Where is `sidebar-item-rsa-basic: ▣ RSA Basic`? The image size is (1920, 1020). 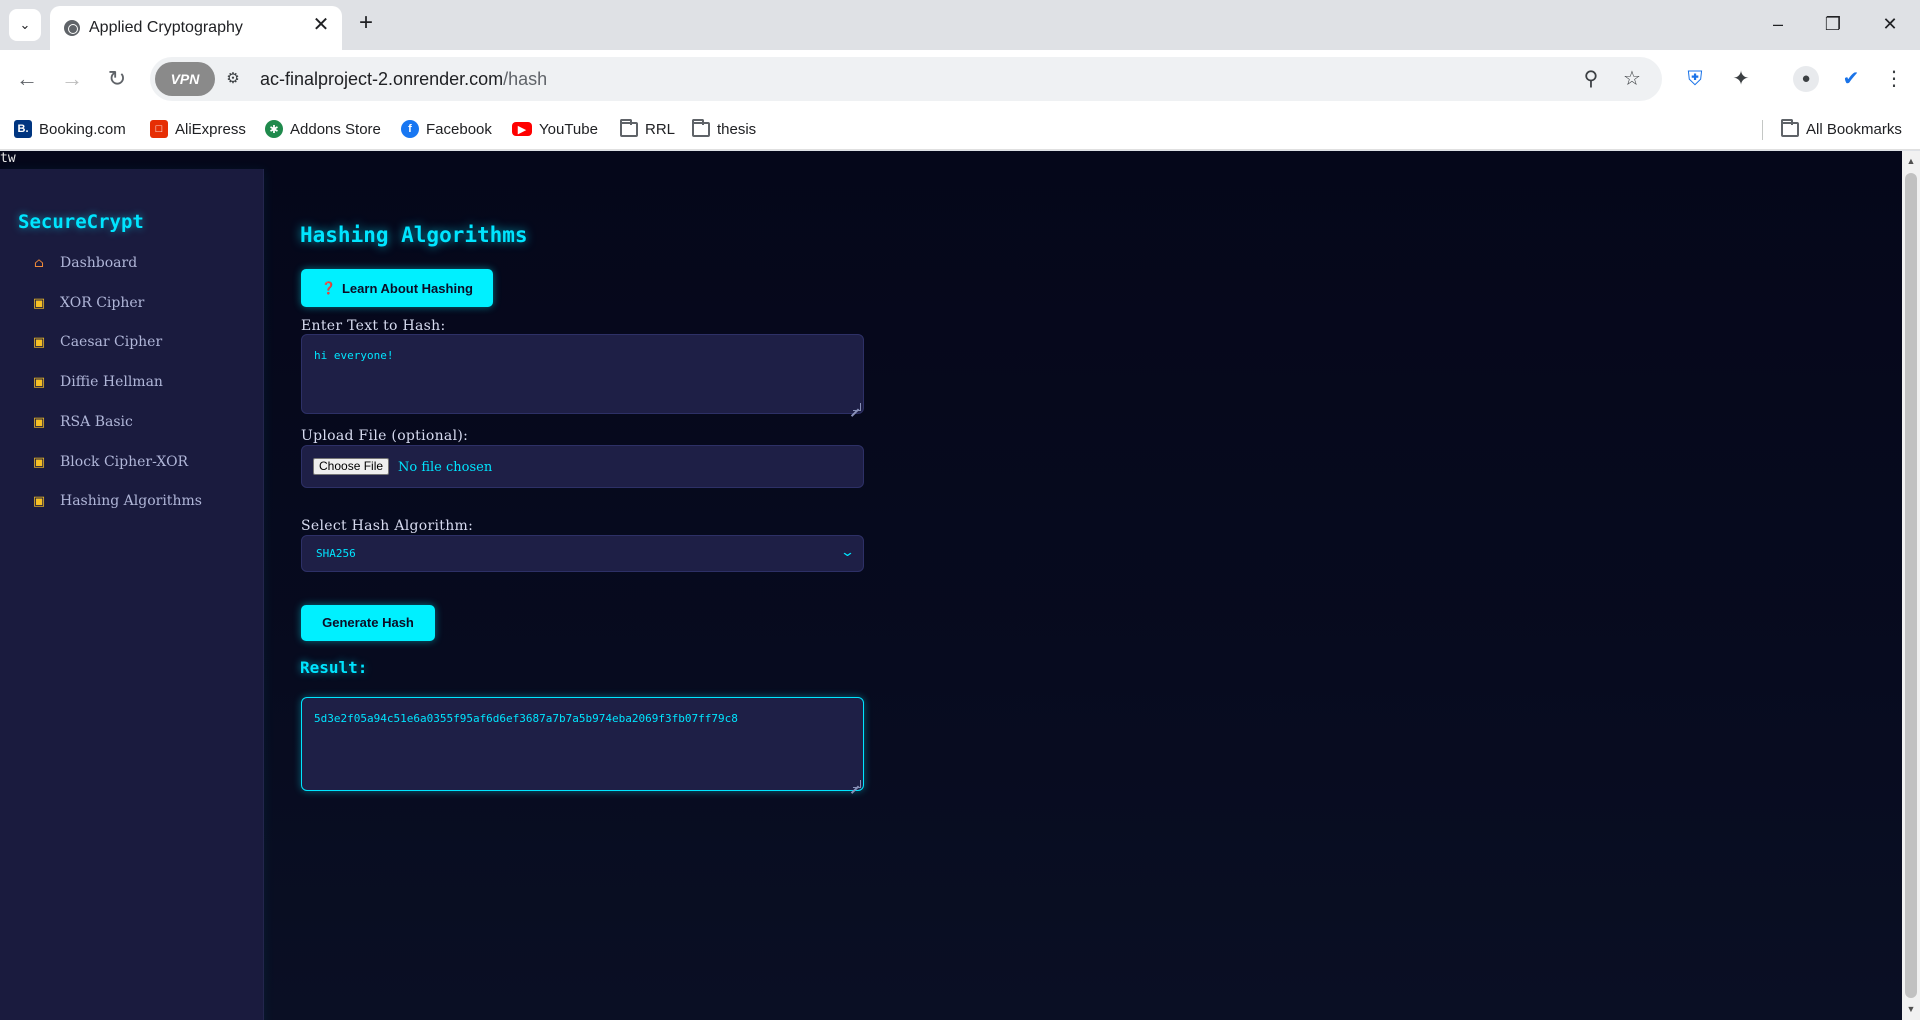 sidebar-item-rsa-basic: ▣ RSA Basic is located at coordinates (82, 422).